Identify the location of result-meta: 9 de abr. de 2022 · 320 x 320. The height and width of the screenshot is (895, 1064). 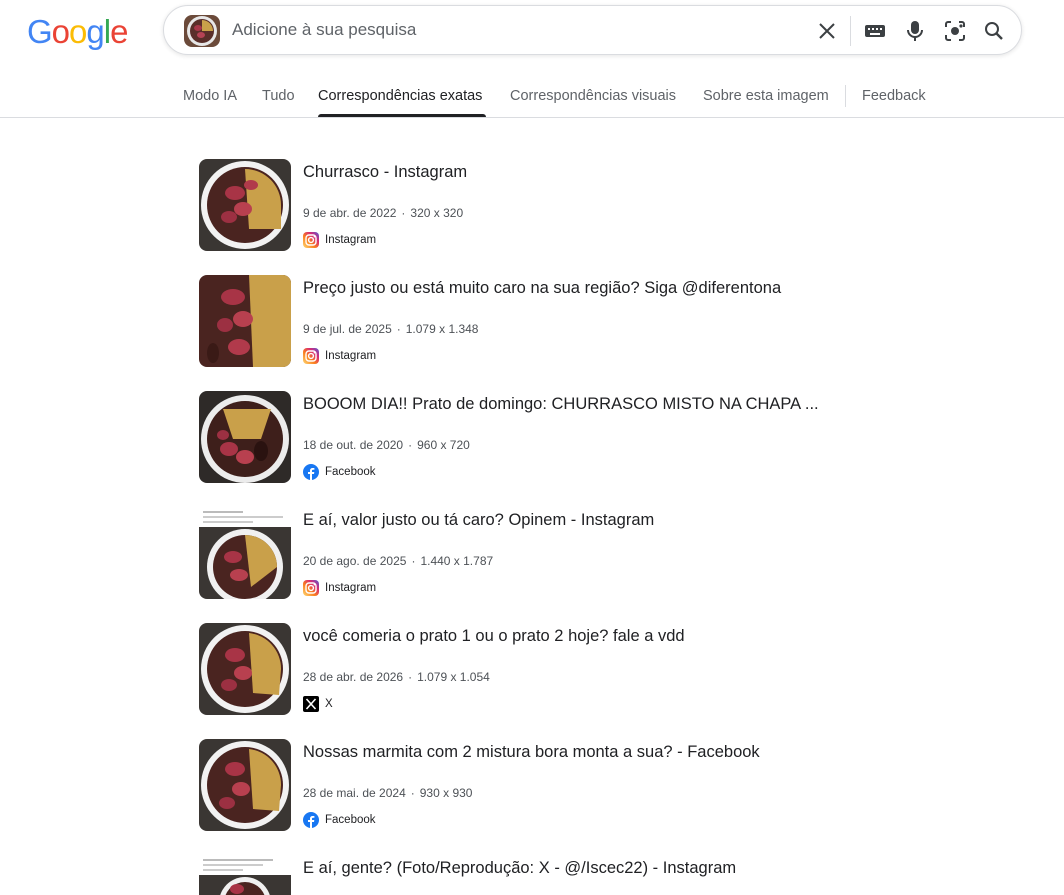
(383, 213).